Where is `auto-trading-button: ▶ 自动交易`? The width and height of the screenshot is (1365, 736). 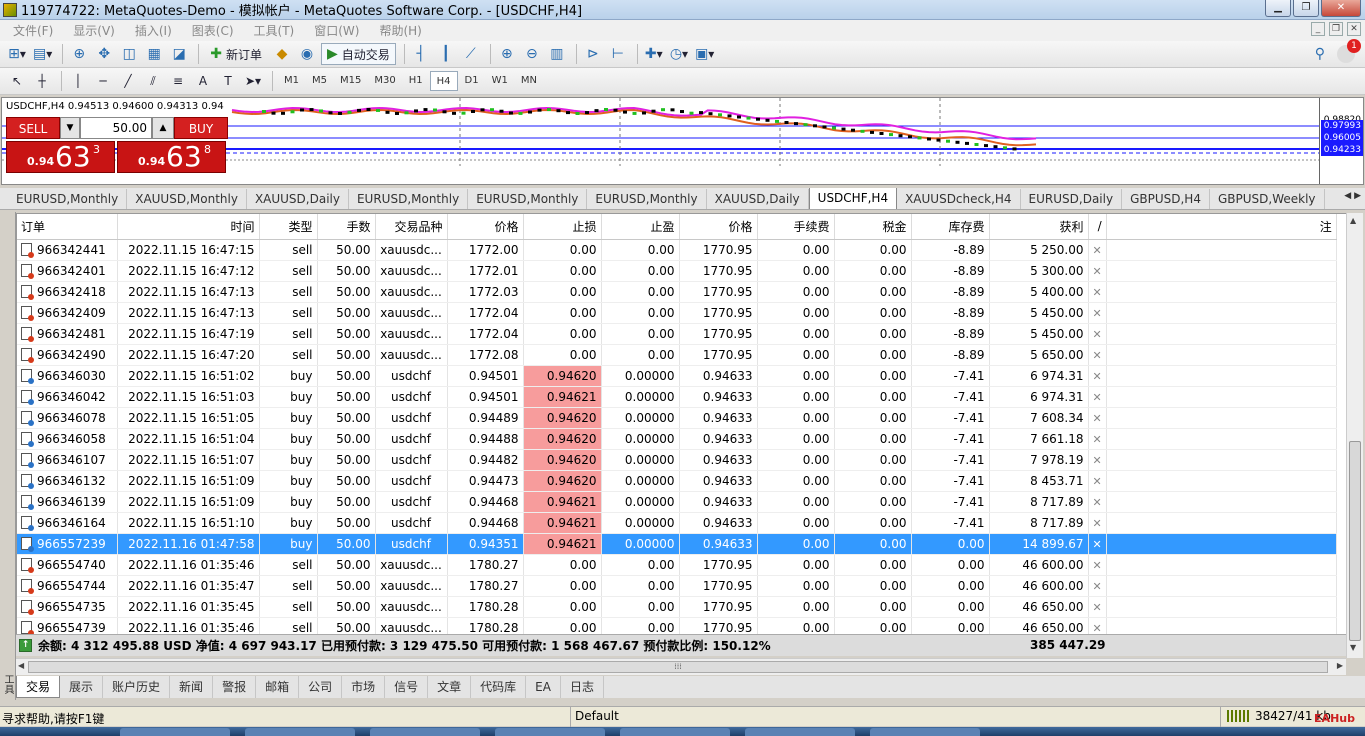 auto-trading-button: ▶ 自动交易 is located at coordinates (358, 54).